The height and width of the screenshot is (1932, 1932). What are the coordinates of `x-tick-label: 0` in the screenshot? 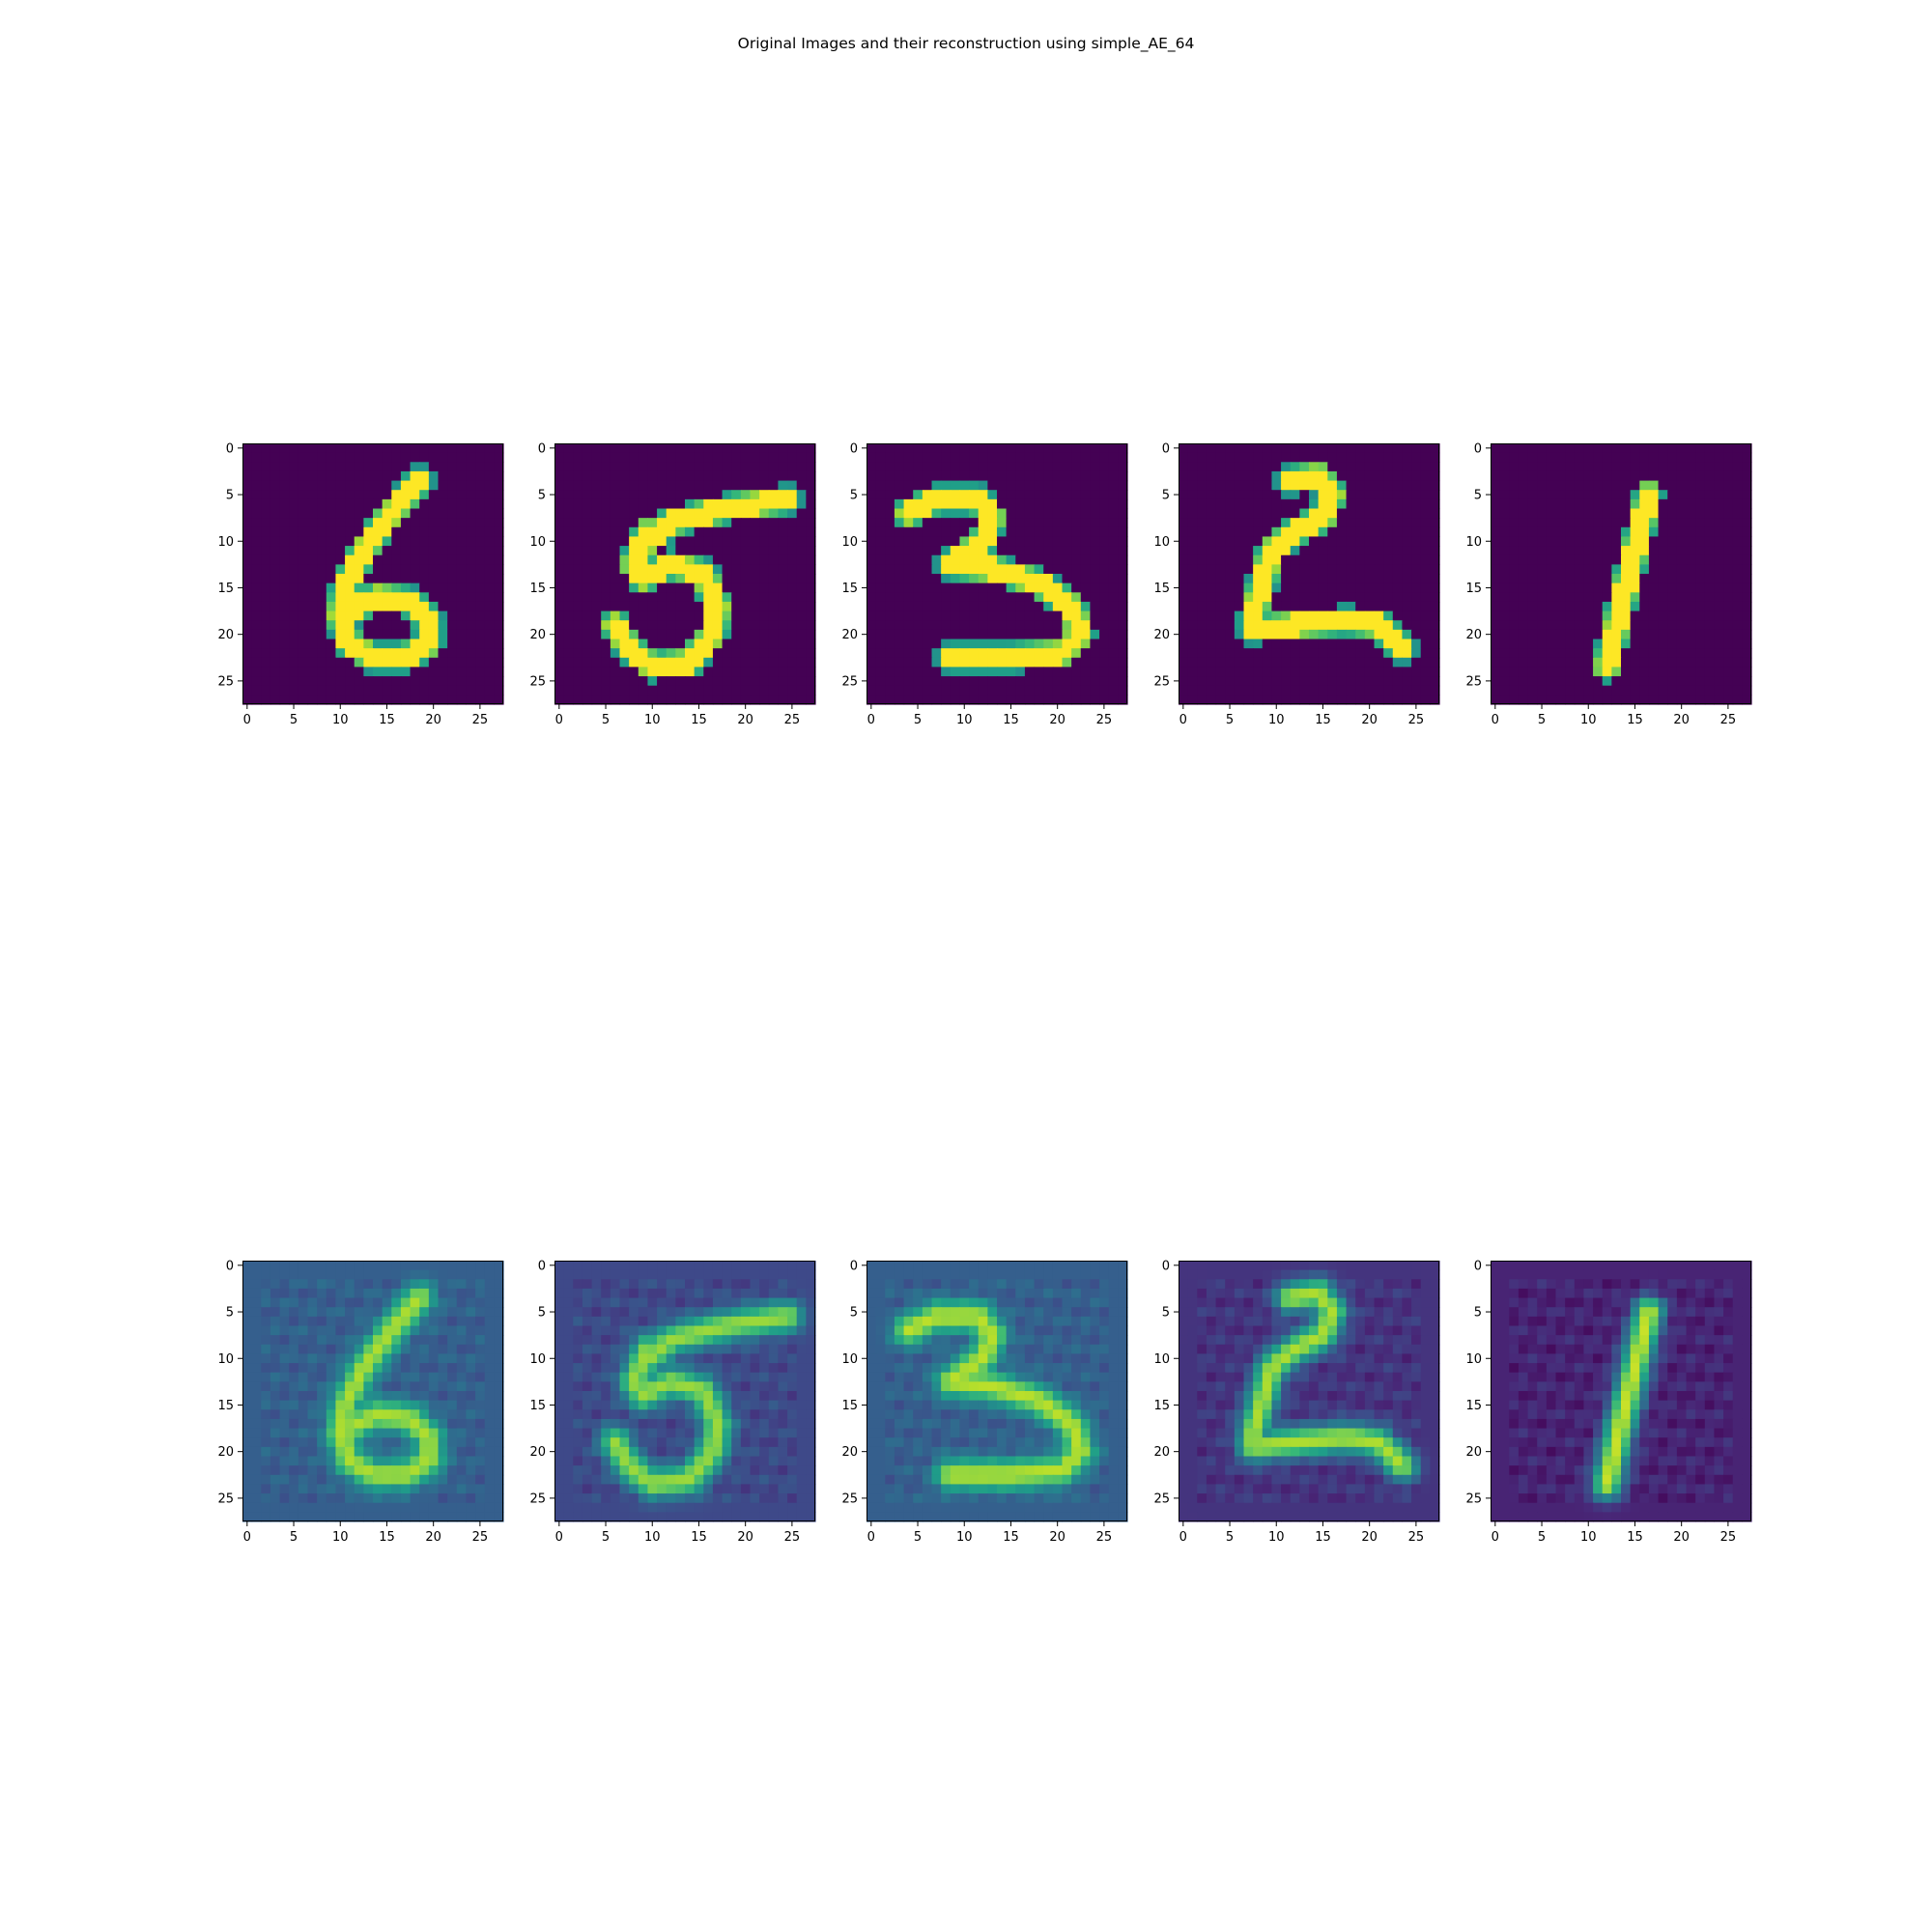 It's located at (247, 720).